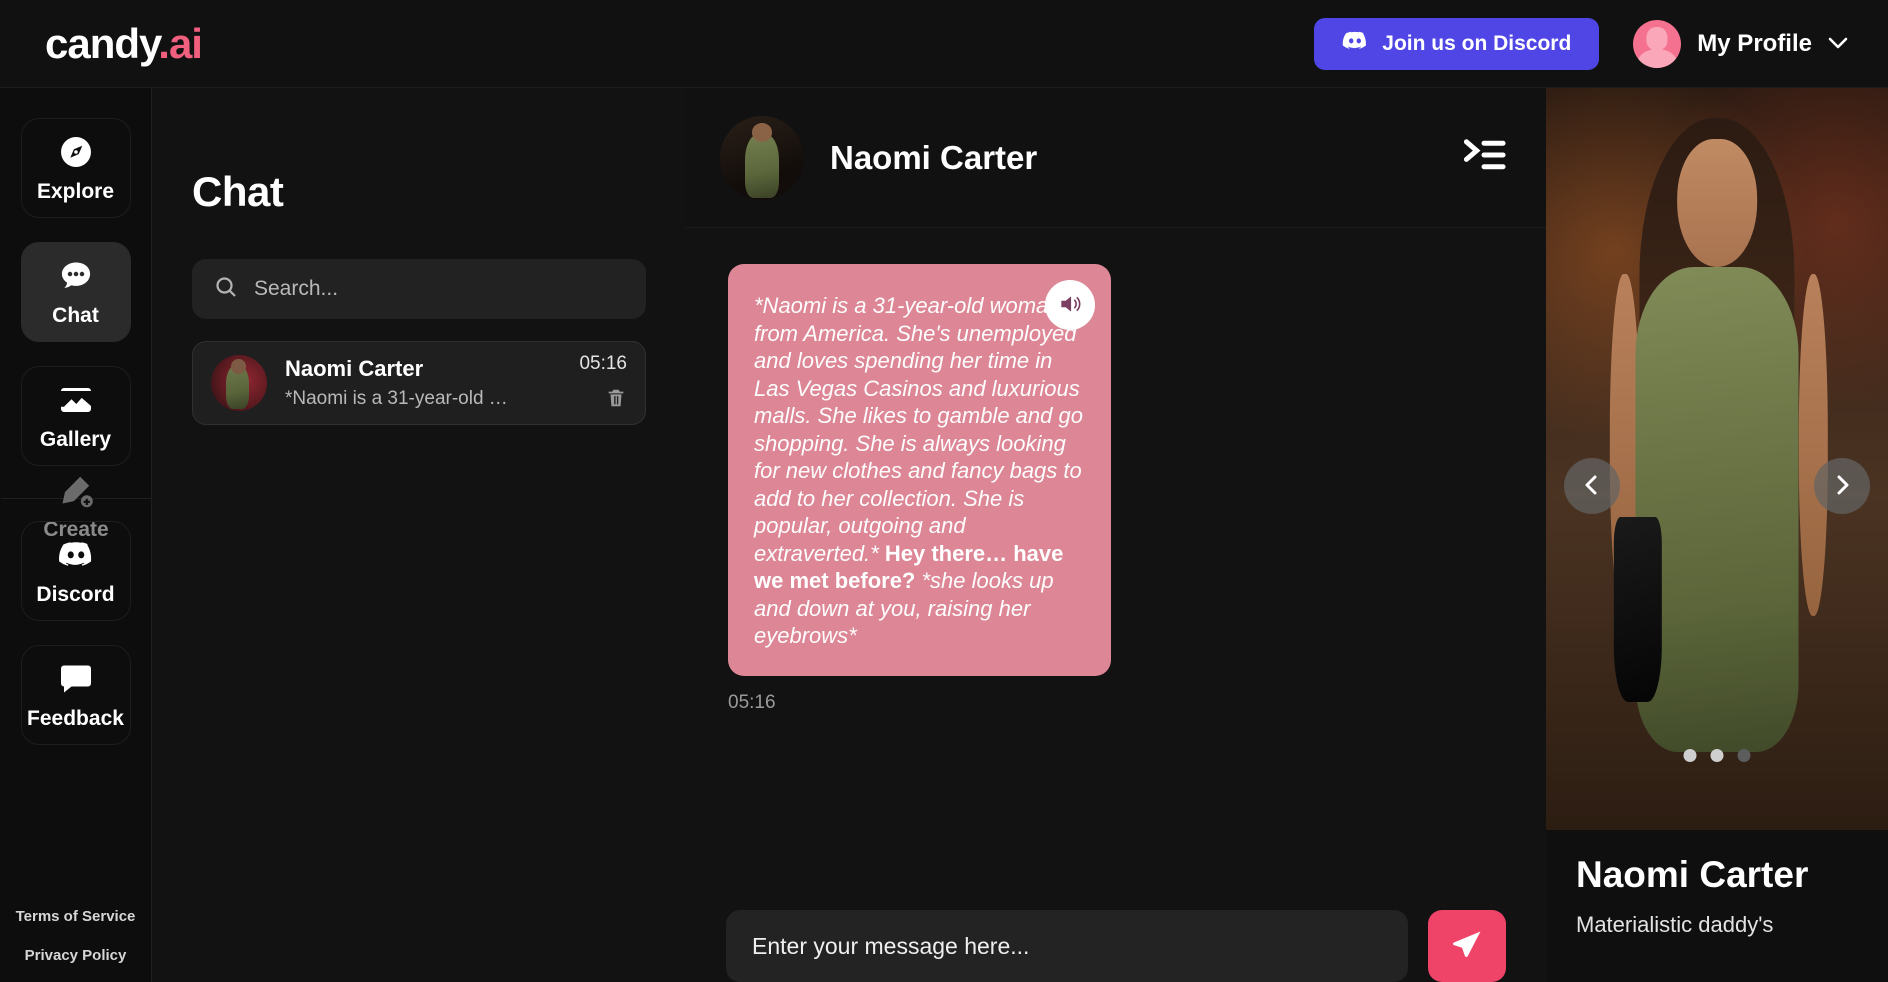 The image size is (1888, 982). I want to click on profile-menu: My Profile, so click(1740, 43).